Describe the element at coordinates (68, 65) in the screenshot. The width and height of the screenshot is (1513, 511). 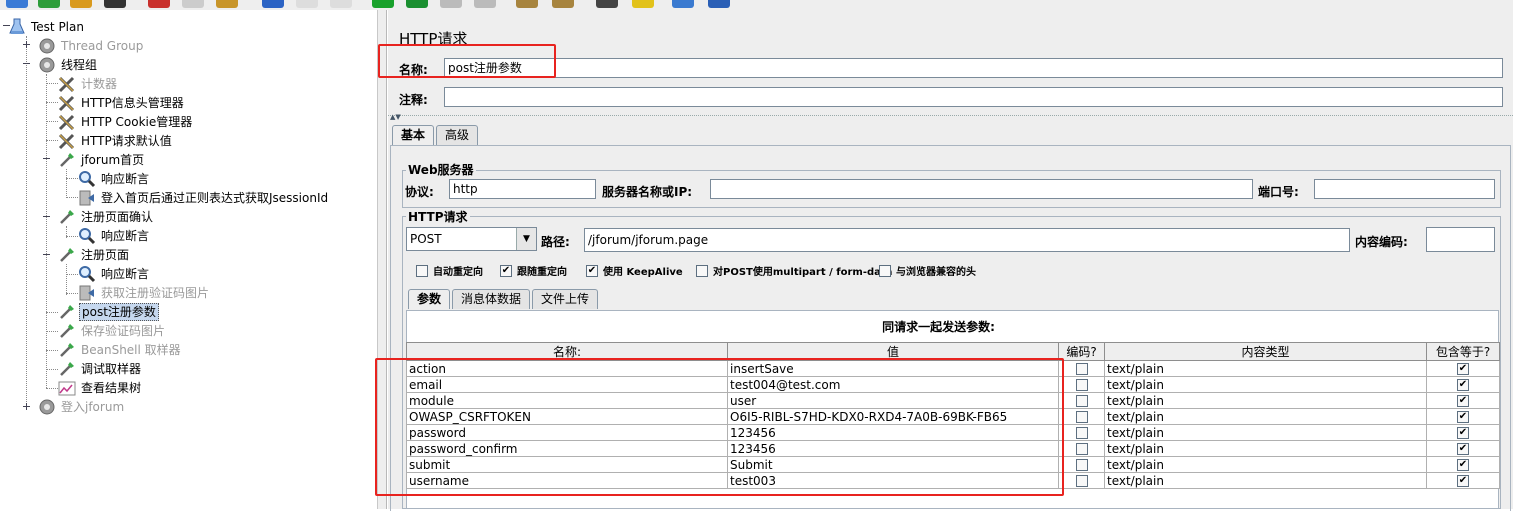
I see `tree-item: 线程组` at that location.